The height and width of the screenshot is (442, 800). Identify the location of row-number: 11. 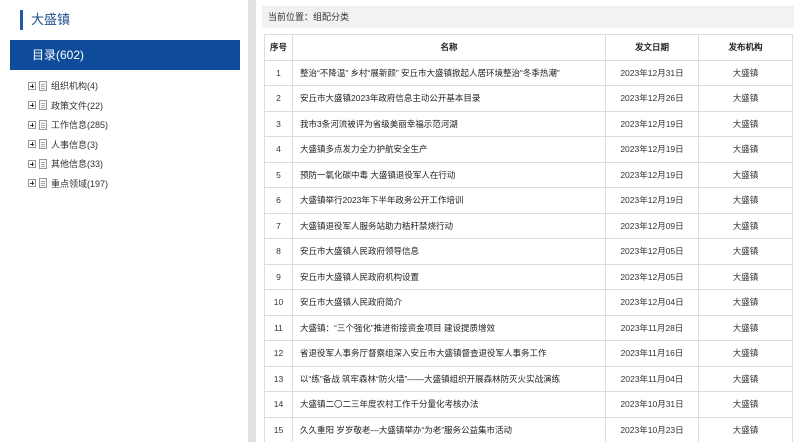
(278, 327).